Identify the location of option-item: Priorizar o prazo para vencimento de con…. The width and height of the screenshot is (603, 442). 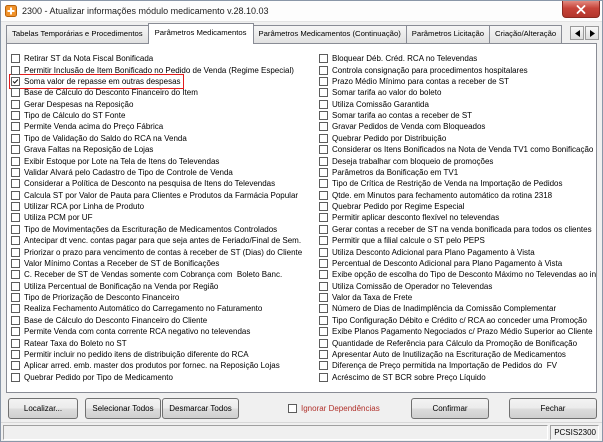
(156, 252).